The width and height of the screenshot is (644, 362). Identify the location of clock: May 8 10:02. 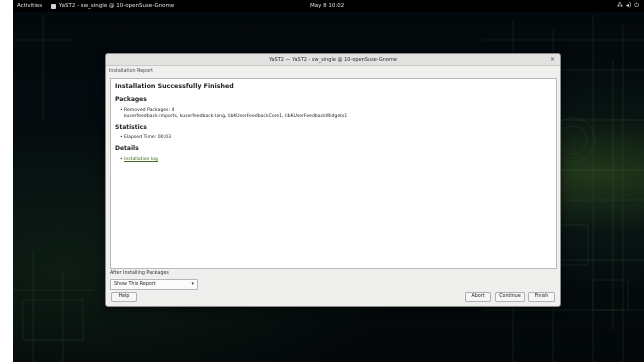
(327, 6).